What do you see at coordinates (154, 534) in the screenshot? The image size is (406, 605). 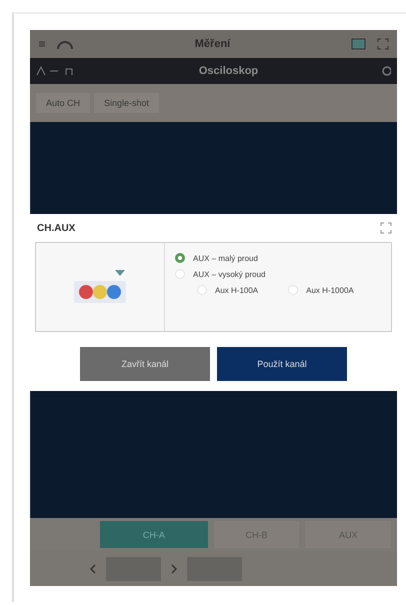 I see `channel-tab: CH-A` at bounding box center [154, 534].